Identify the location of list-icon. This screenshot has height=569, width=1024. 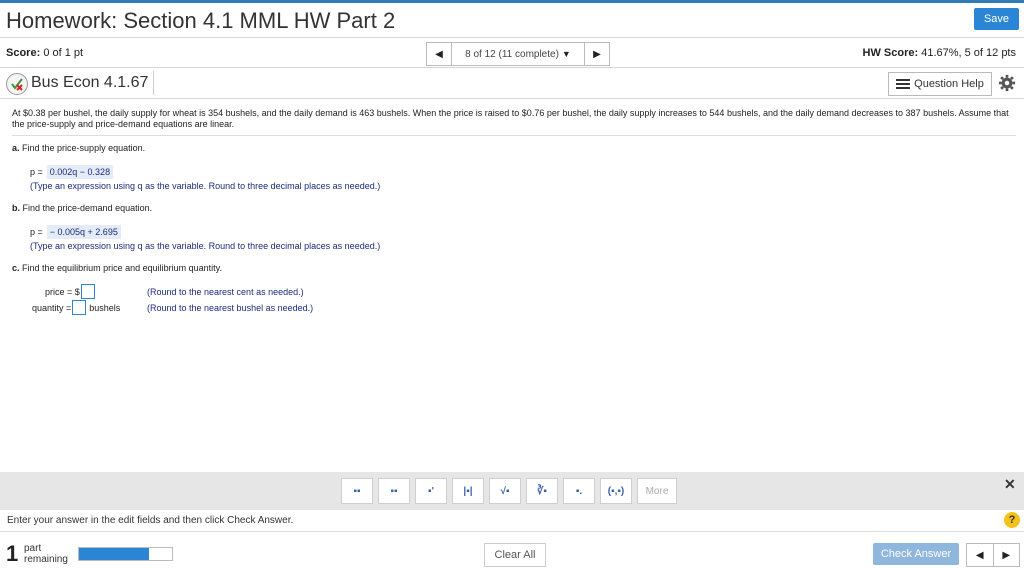
(903, 84).